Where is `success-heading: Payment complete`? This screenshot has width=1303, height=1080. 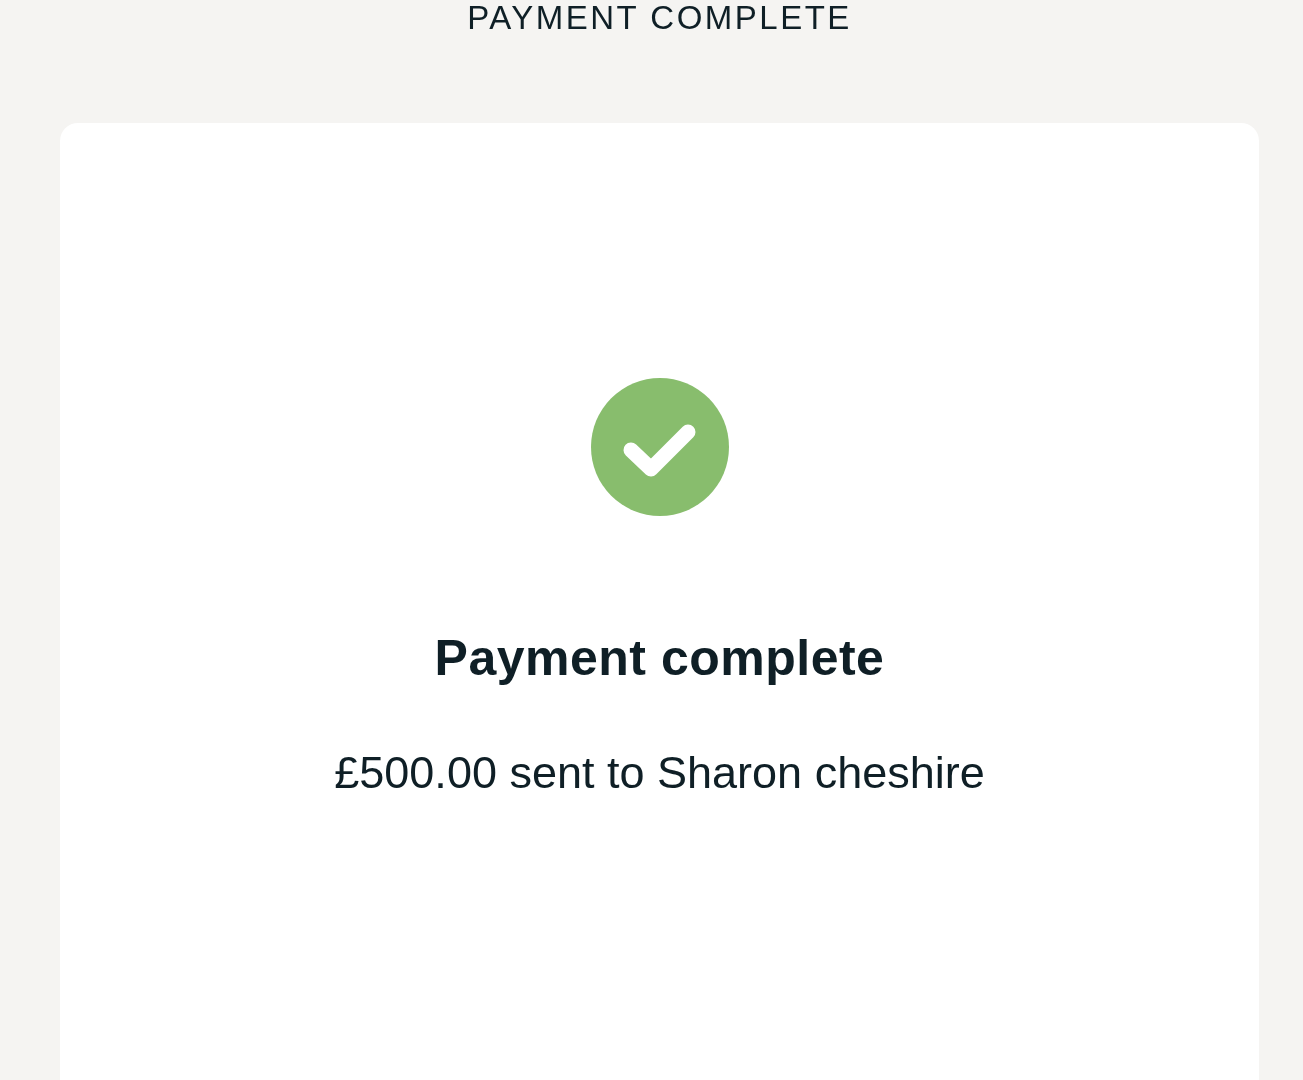 success-heading: Payment complete is located at coordinates (659, 658).